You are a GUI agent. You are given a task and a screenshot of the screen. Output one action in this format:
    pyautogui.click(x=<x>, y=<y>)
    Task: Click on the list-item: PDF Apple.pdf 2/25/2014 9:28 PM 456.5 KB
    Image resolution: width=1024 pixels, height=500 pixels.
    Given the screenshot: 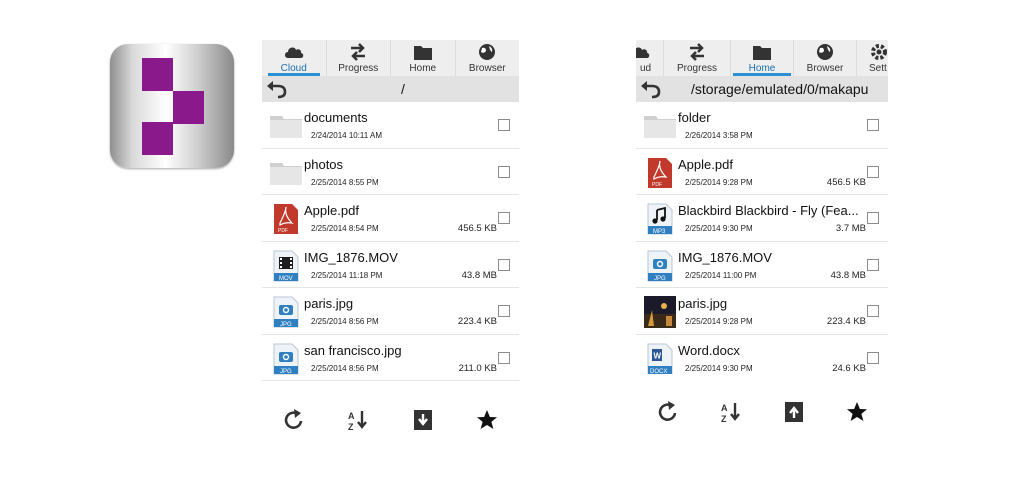 What is the action you would take?
    pyautogui.click(x=762, y=172)
    